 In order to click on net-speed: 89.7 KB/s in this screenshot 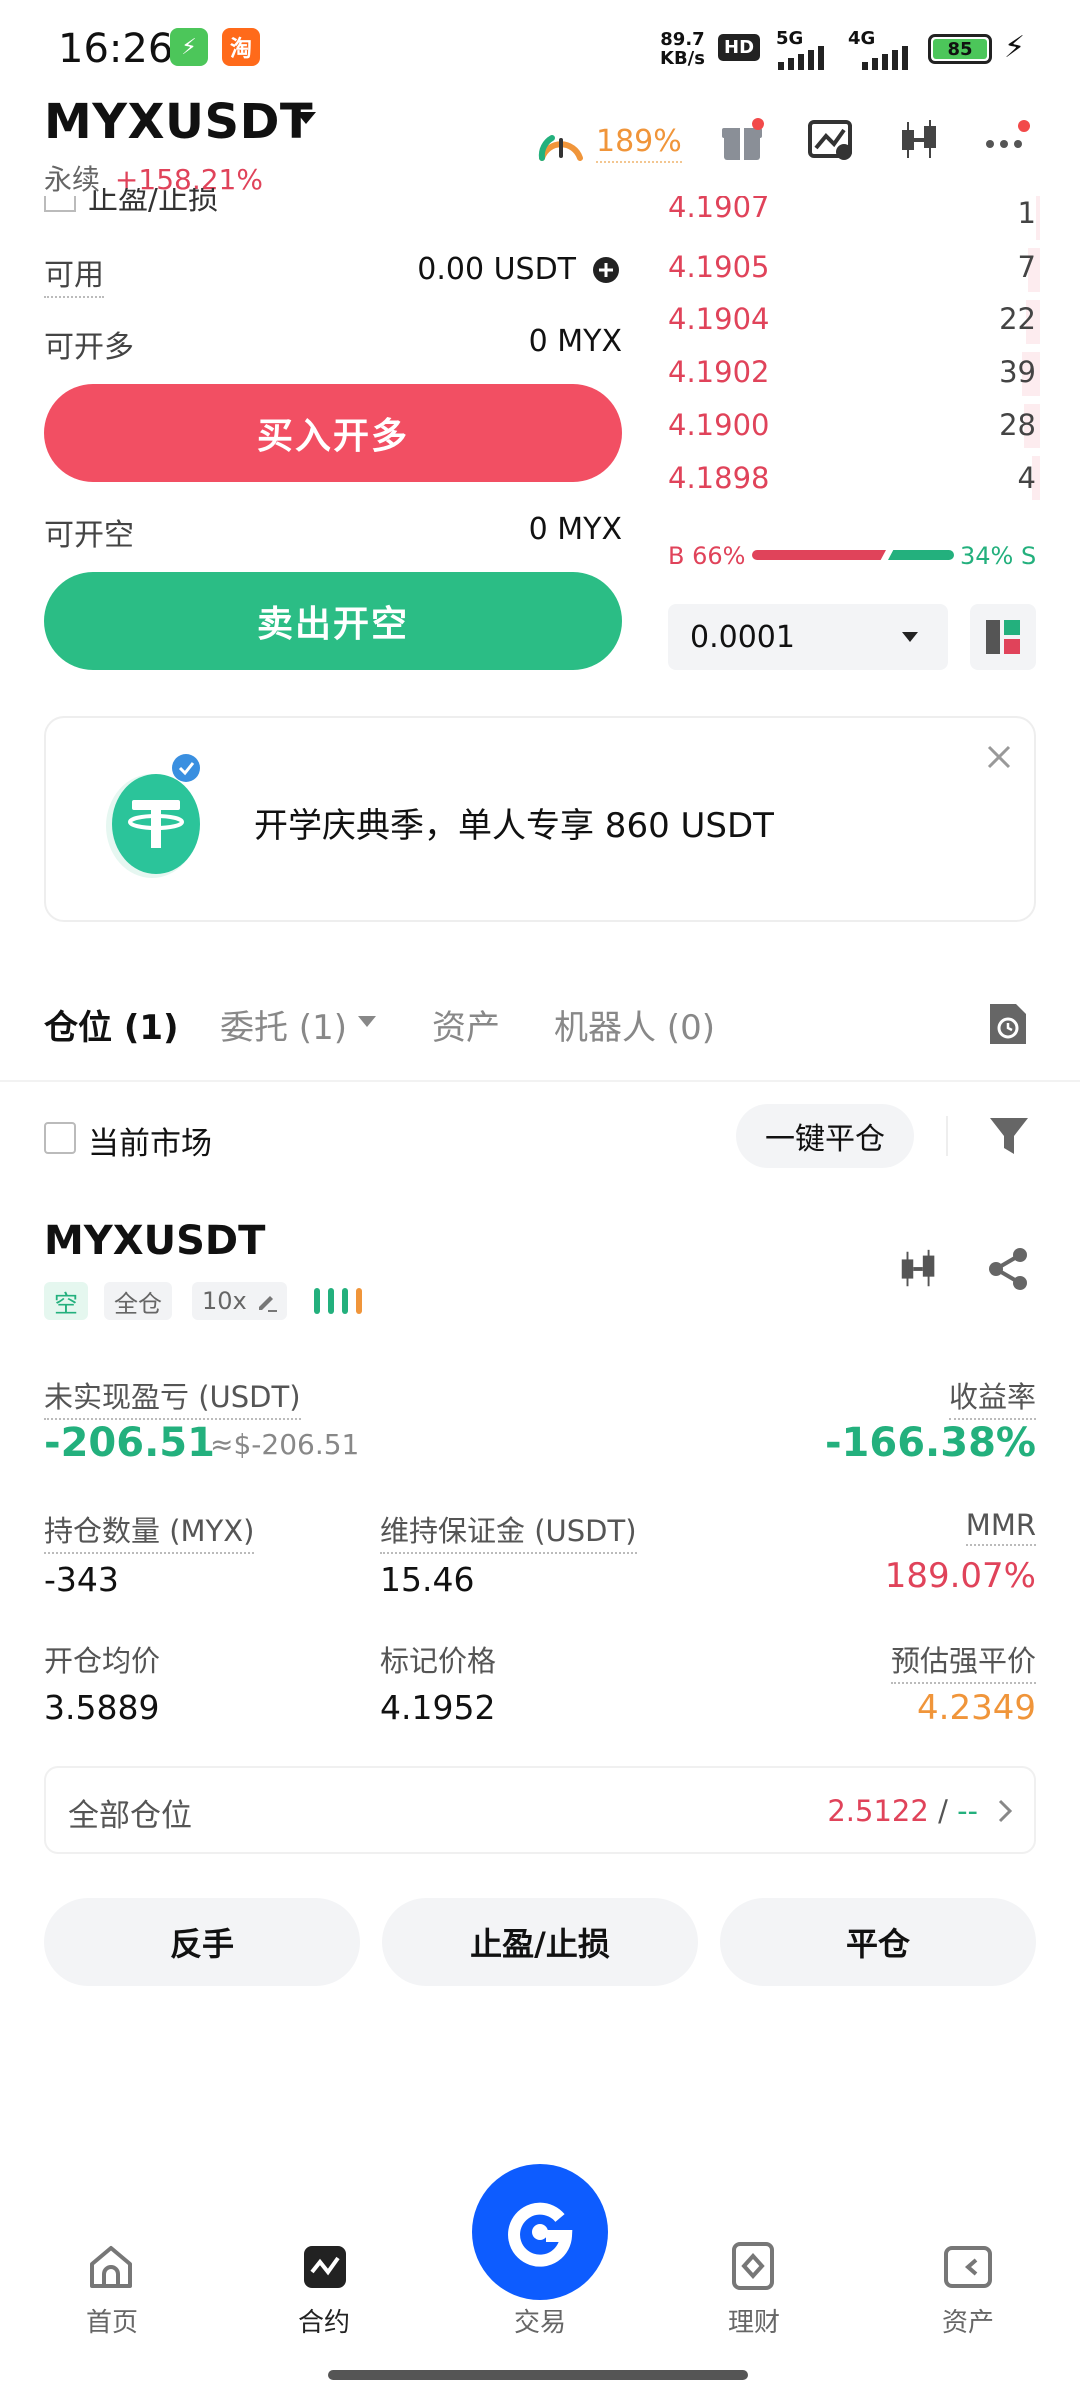, I will do `click(682, 49)`.